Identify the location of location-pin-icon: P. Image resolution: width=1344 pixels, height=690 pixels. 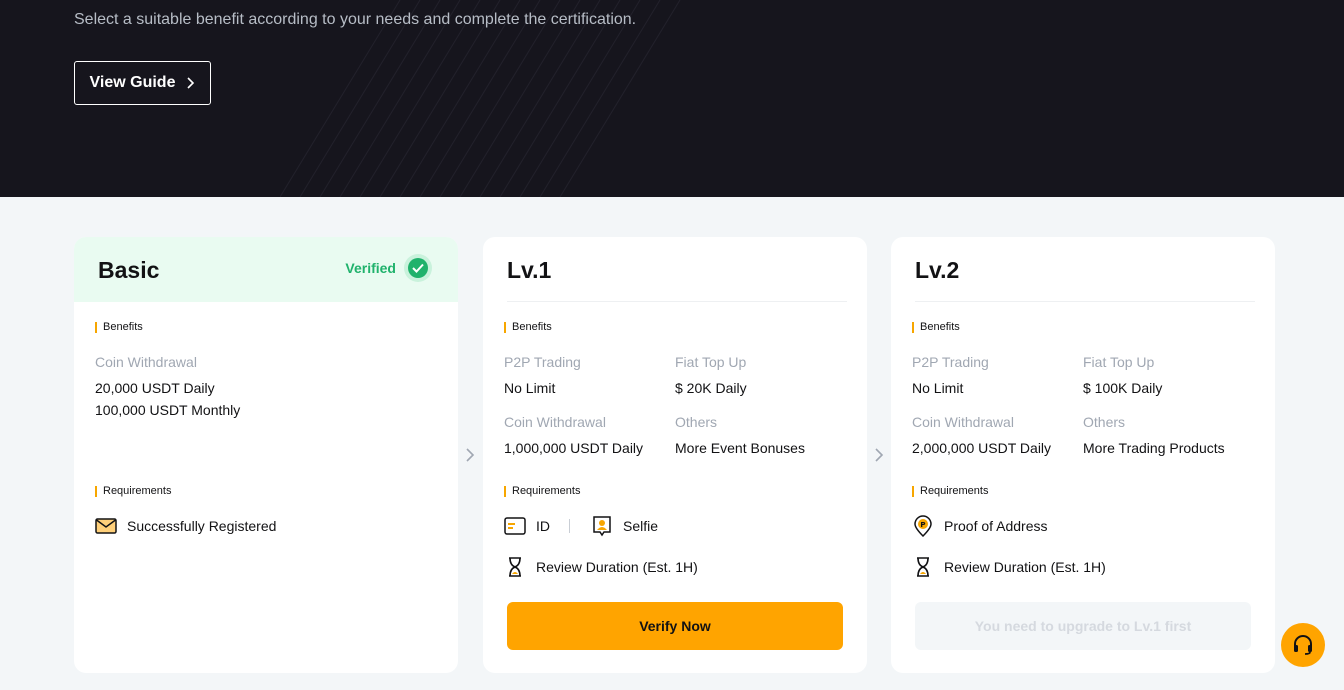
(923, 526).